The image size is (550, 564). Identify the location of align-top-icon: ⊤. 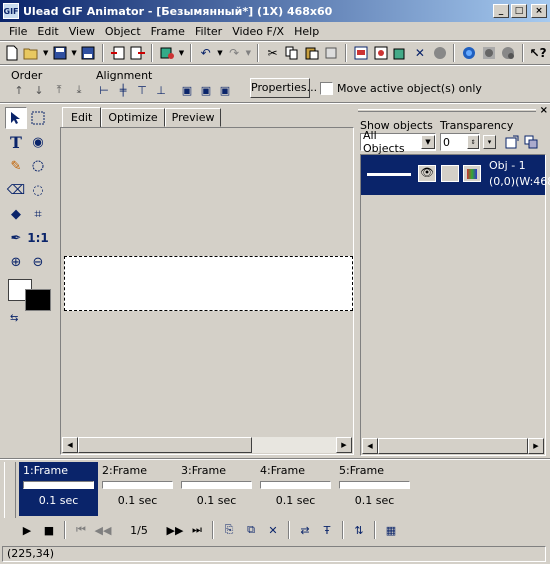
(142, 90).